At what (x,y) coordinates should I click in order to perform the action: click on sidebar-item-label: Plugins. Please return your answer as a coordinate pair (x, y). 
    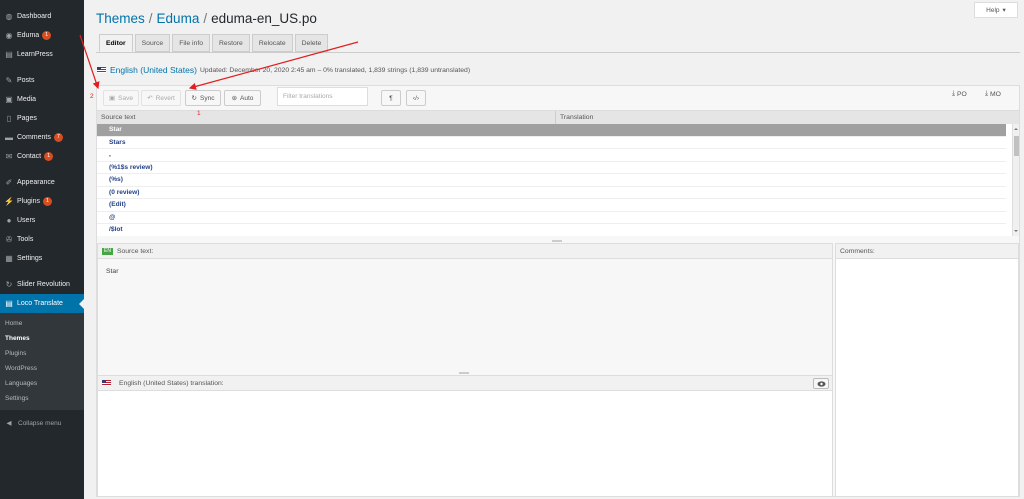
    Looking at the image, I should click on (28, 201).